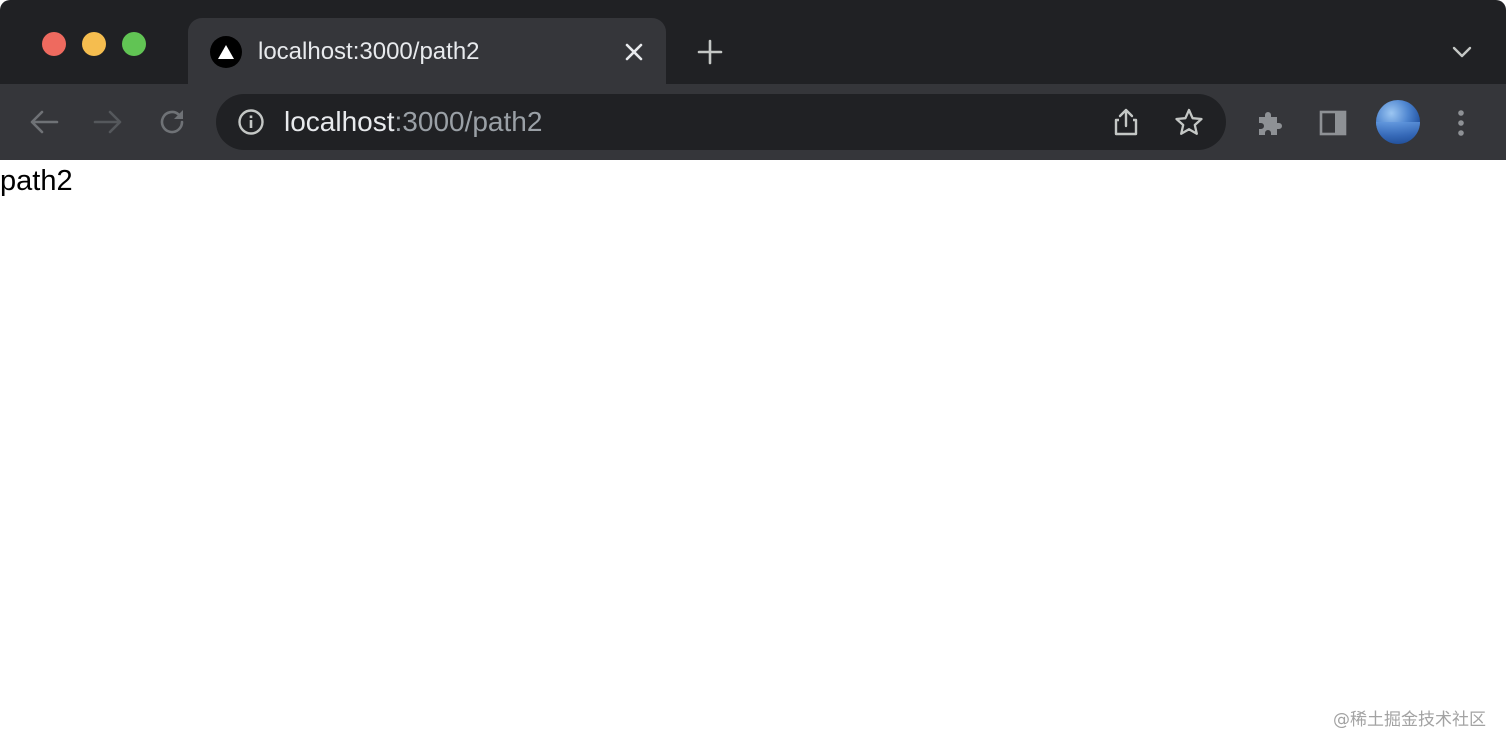 Image resolution: width=1506 pixels, height=750 pixels. I want to click on forward-arrow-icon, so click(108, 122).